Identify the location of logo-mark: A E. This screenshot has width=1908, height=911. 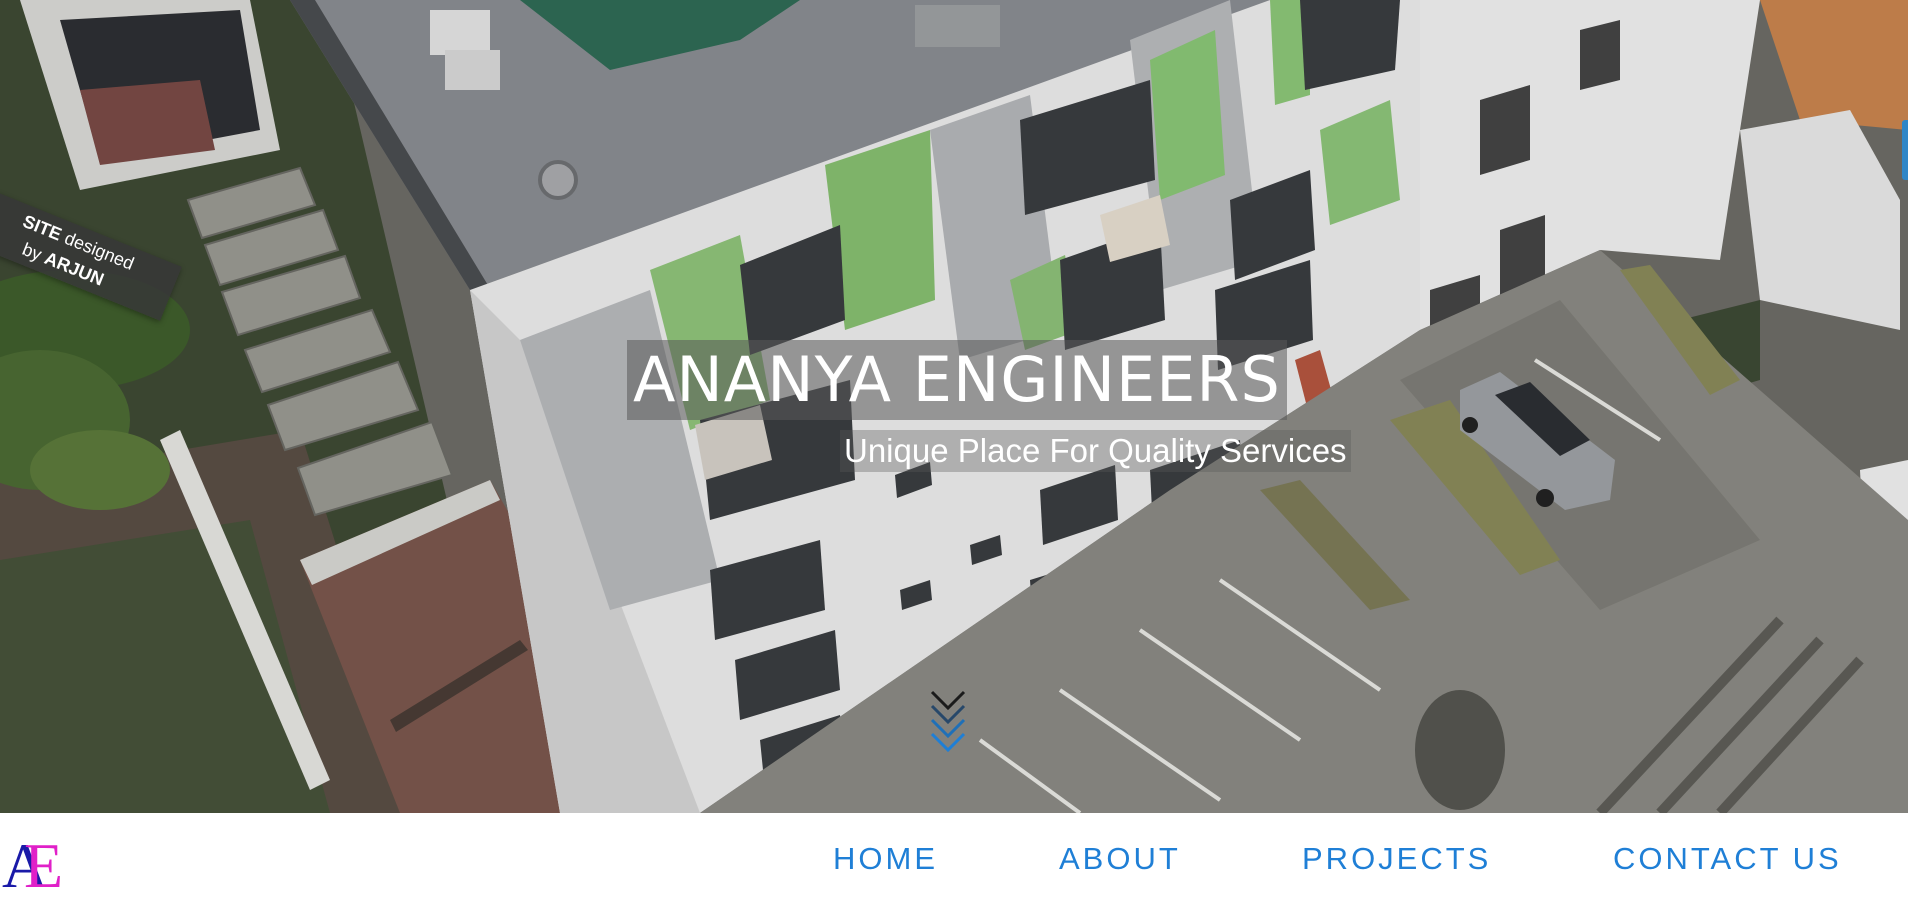
(32, 865).